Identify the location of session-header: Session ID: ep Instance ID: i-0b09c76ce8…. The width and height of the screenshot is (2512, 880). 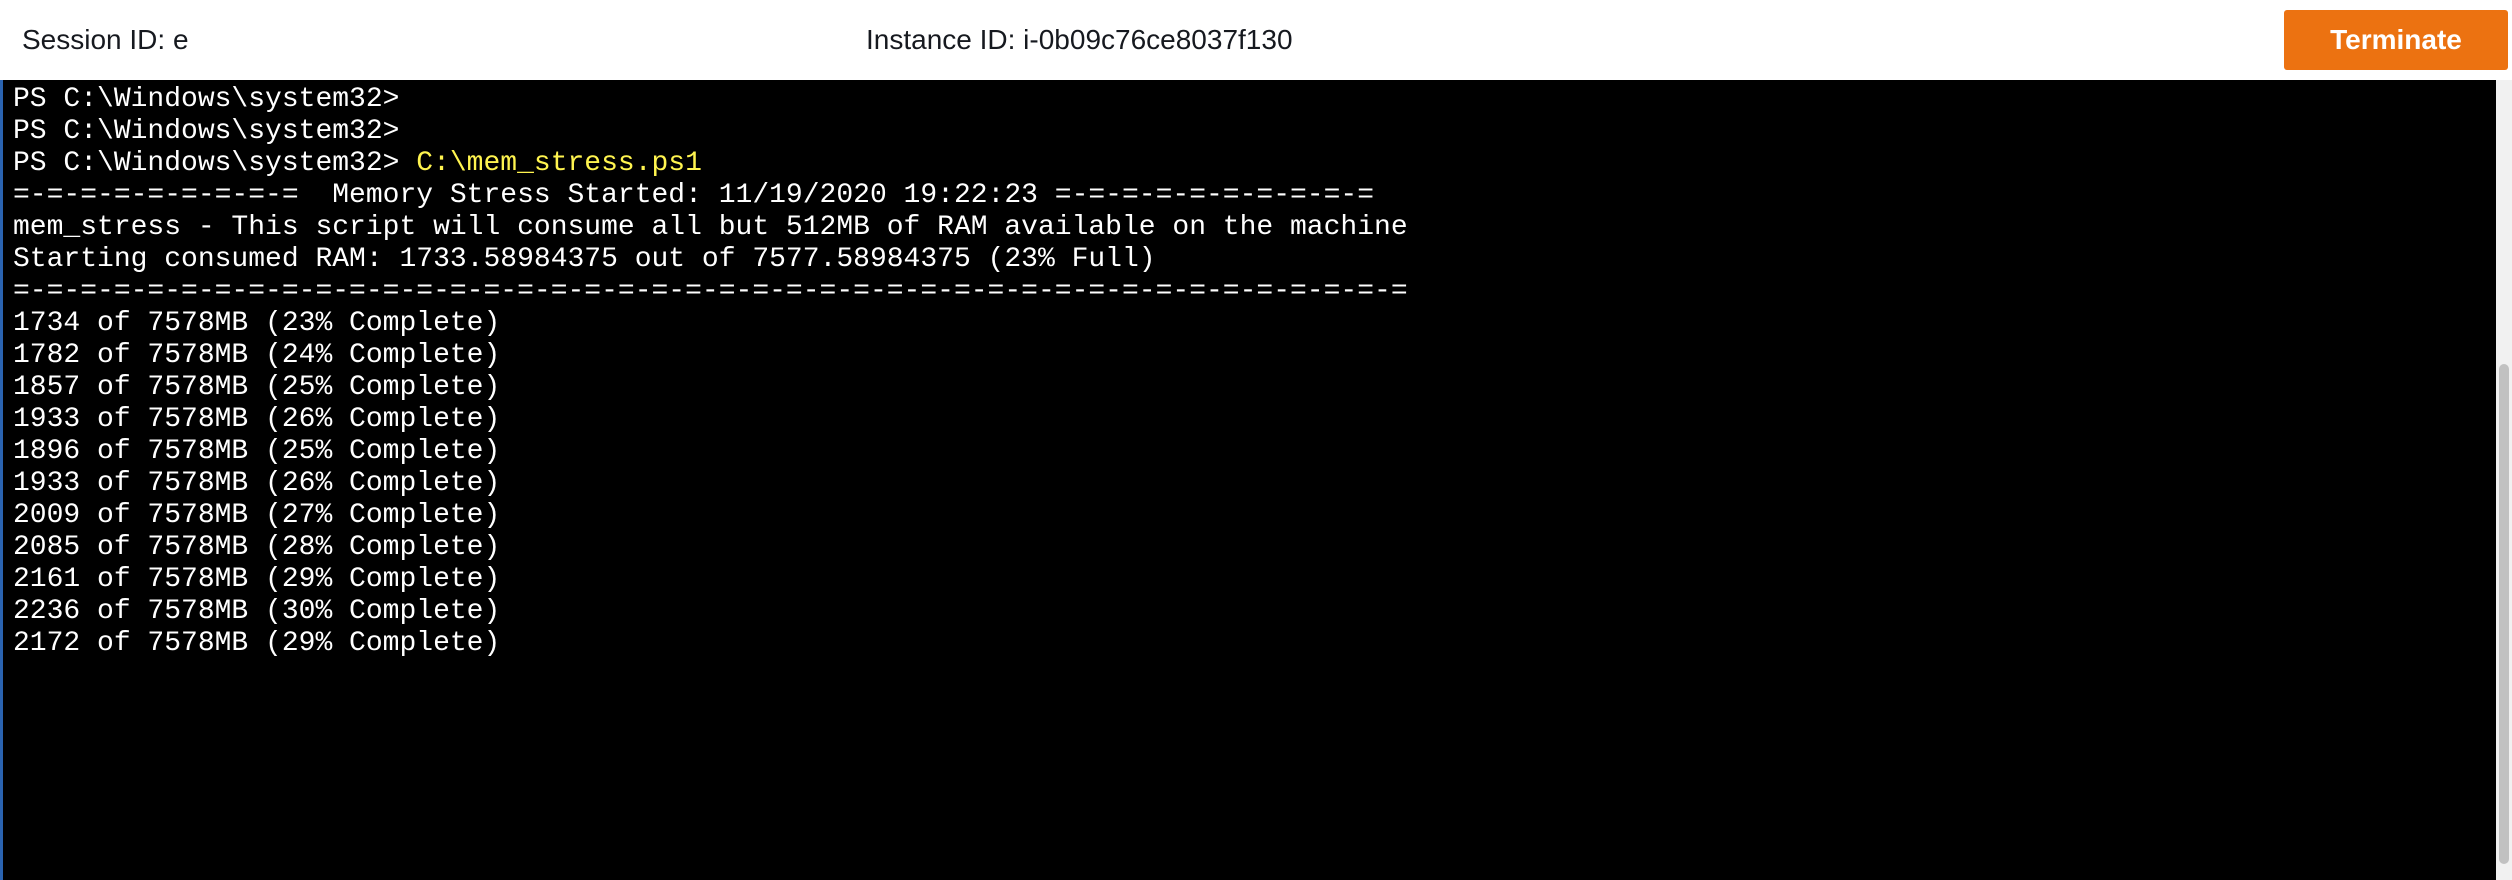
(1256, 40).